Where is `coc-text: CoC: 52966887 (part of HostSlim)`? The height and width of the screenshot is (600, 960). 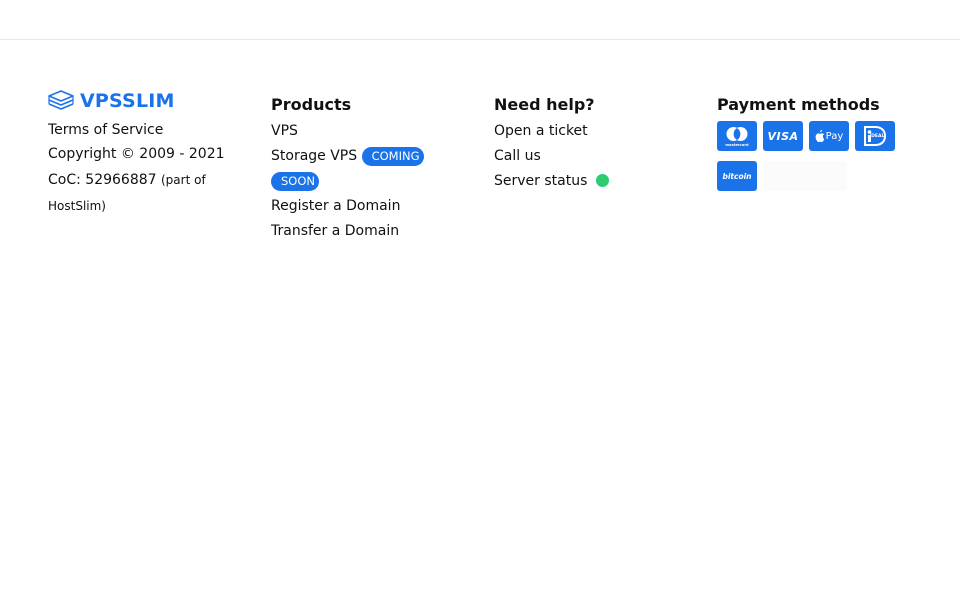 coc-text: CoC: 52966887 (part of HostSlim) is located at coordinates (148, 193).